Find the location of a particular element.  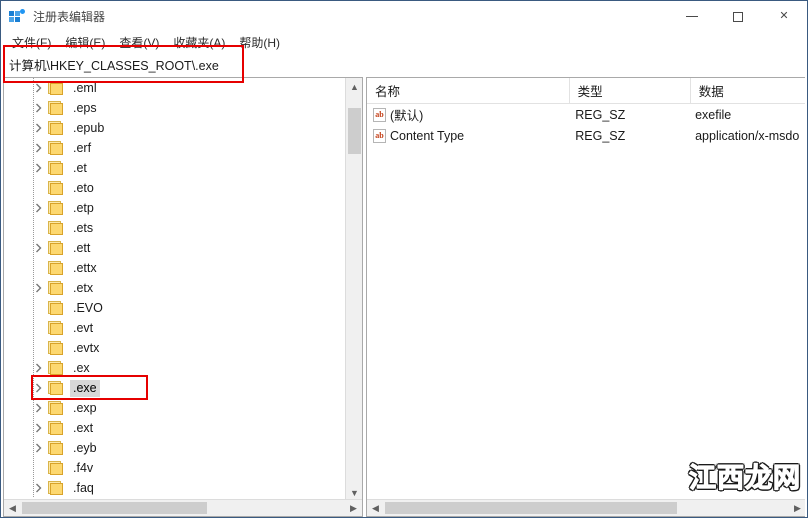

maximize-button is located at coordinates (738, 16).